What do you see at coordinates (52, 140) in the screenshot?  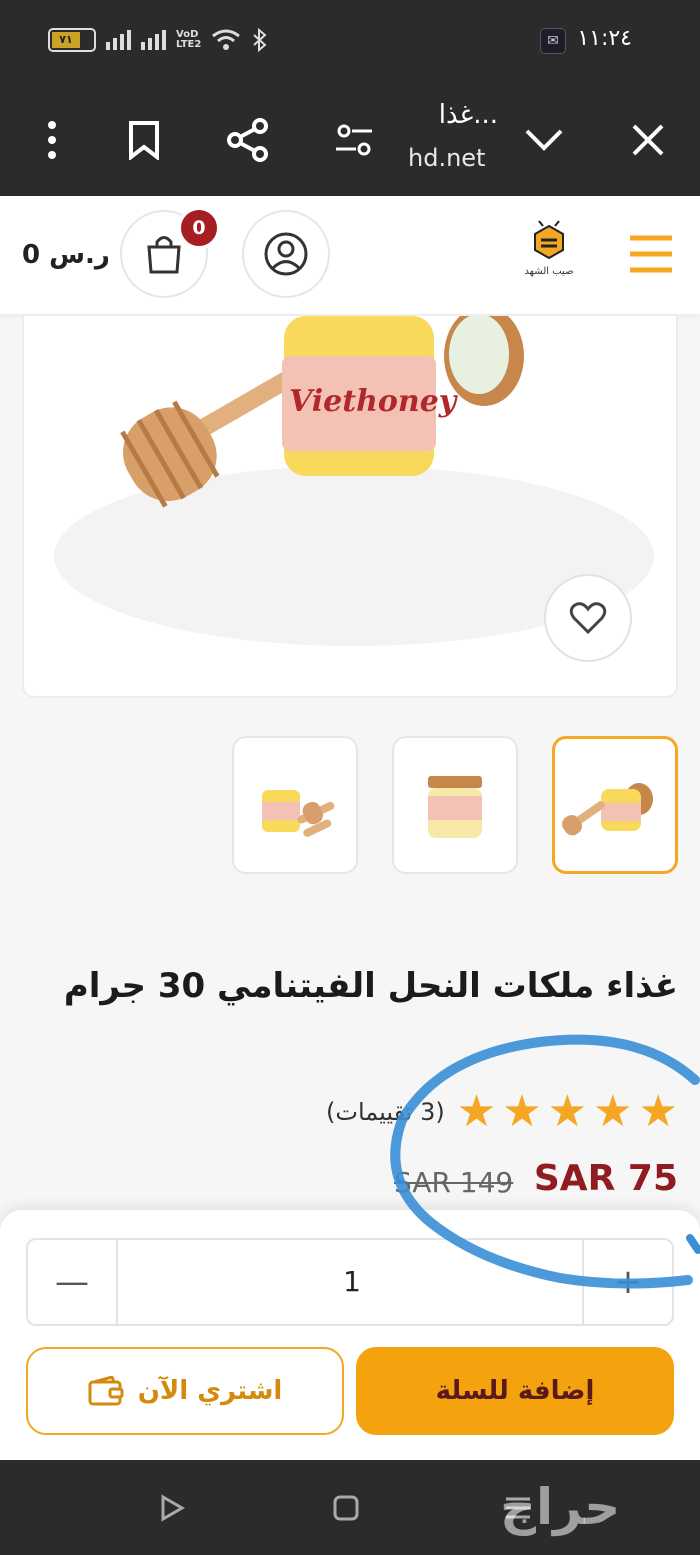 I see `more-options-icon` at bounding box center [52, 140].